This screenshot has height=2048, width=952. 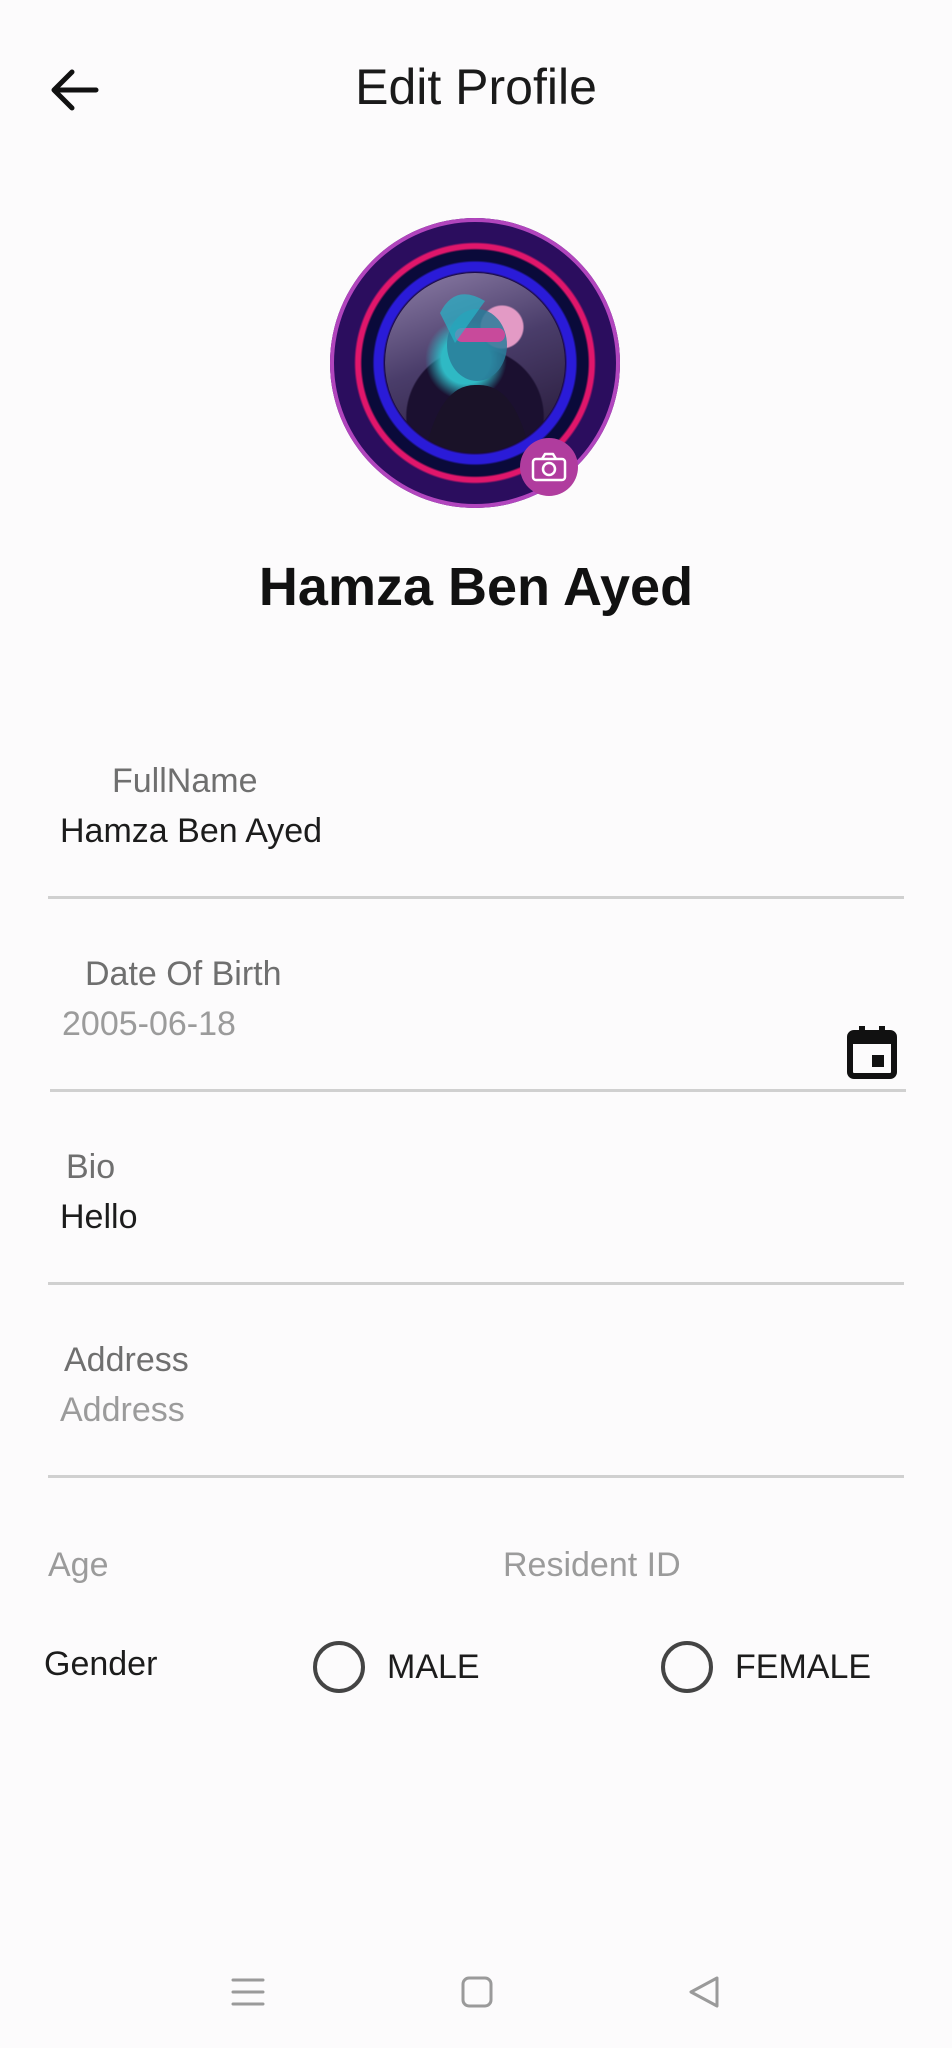 What do you see at coordinates (101, 1664) in the screenshot?
I see `gender-label: Gender` at bounding box center [101, 1664].